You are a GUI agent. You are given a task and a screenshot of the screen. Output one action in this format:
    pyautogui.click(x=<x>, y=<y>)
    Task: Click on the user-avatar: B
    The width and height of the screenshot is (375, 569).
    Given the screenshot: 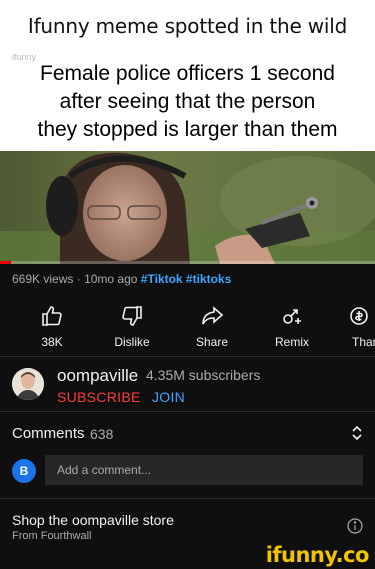 What is the action you would take?
    pyautogui.click(x=24, y=471)
    